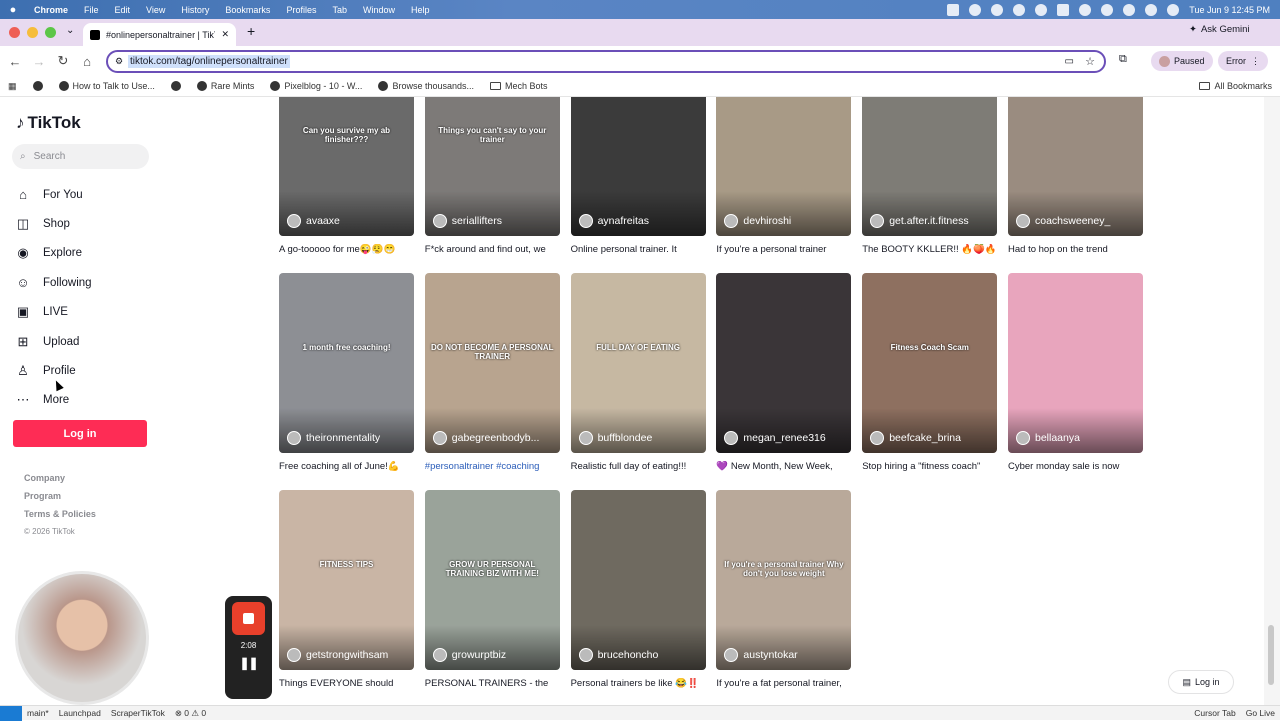  What do you see at coordinates (638, 363) in the screenshot?
I see `video-thumbnail: FULL DAY OF EATING buffblondee` at bounding box center [638, 363].